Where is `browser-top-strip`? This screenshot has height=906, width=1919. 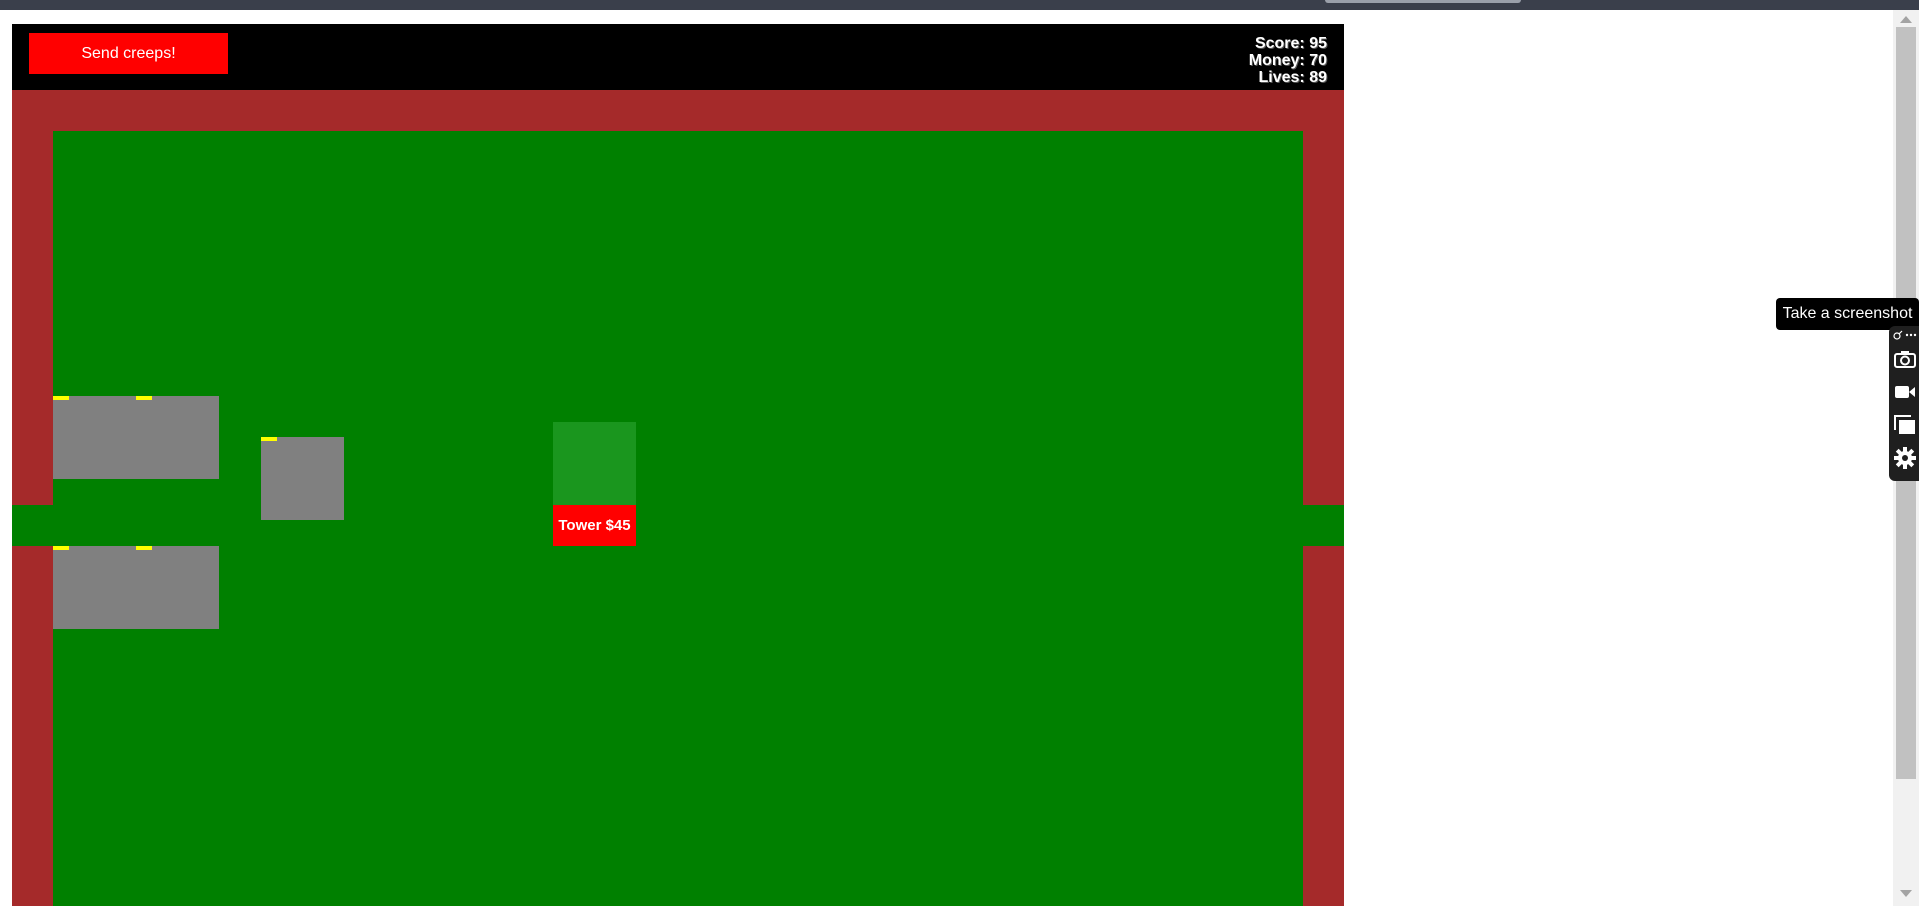 browser-top-strip is located at coordinates (959, 5).